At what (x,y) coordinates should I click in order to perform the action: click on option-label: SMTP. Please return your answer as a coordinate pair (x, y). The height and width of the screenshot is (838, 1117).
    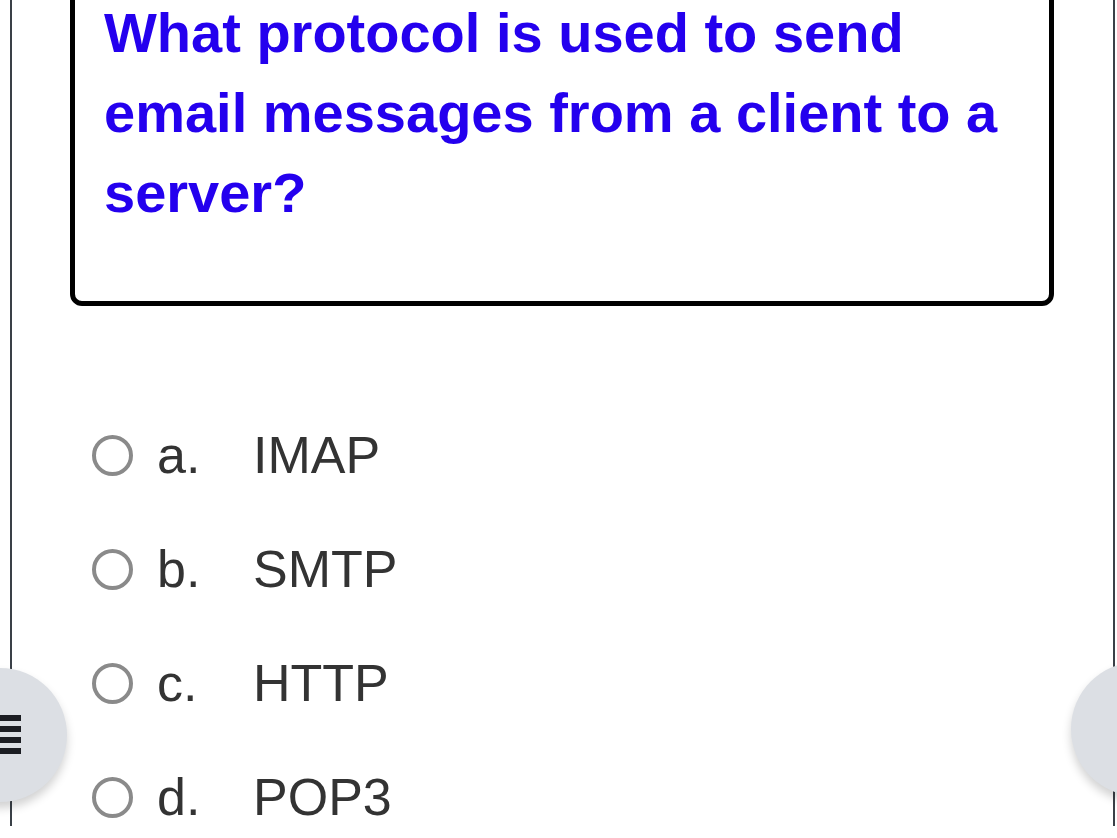
    Looking at the image, I should click on (325, 569).